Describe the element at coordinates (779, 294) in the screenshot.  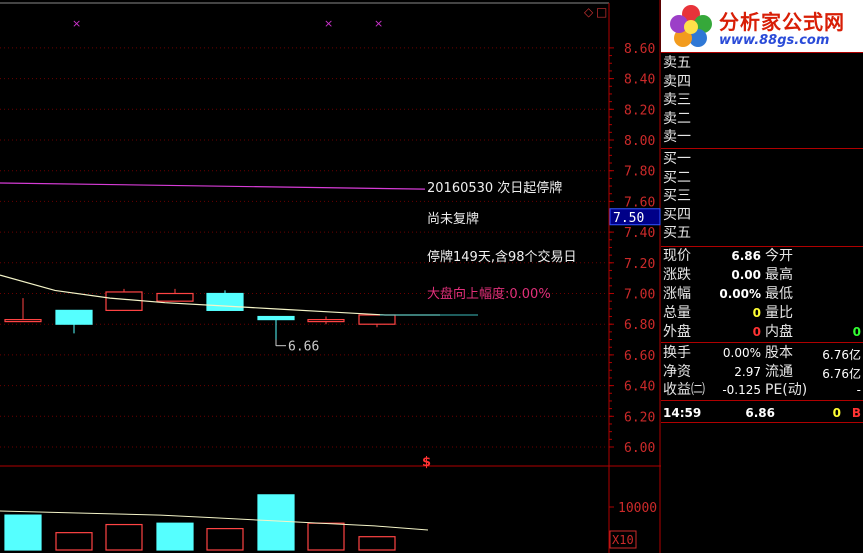
I see `quote-right-label: 最低` at that location.